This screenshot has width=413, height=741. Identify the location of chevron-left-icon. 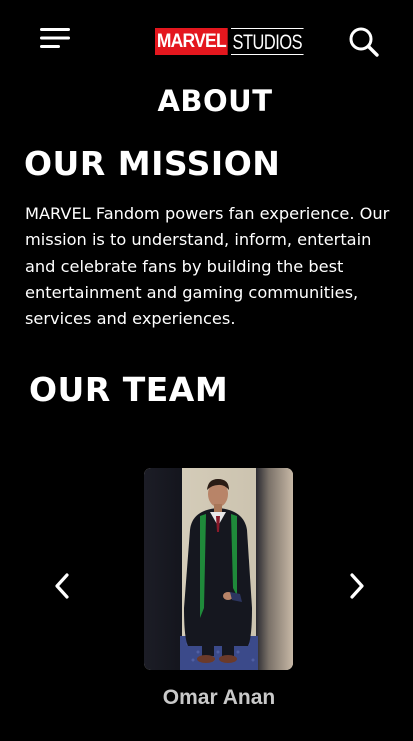
(63, 586).